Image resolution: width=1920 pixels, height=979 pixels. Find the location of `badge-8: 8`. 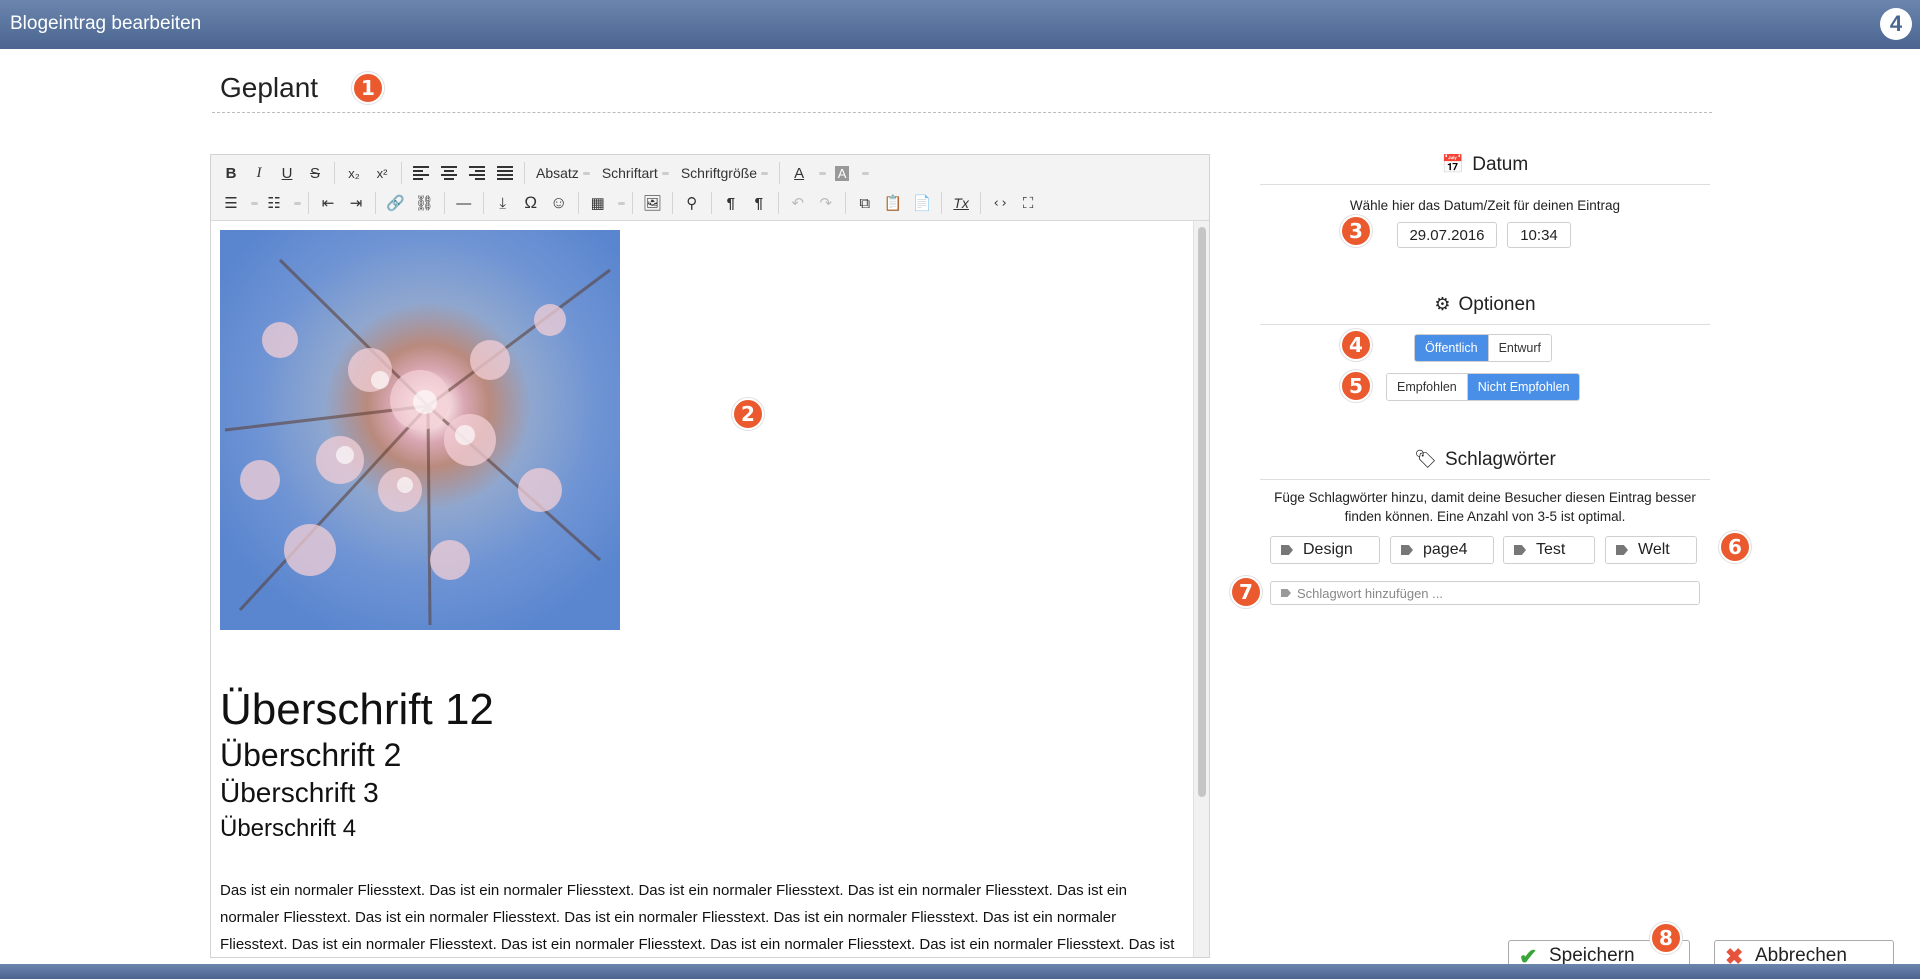

badge-8: 8 is located at coordinates (1666, 938).